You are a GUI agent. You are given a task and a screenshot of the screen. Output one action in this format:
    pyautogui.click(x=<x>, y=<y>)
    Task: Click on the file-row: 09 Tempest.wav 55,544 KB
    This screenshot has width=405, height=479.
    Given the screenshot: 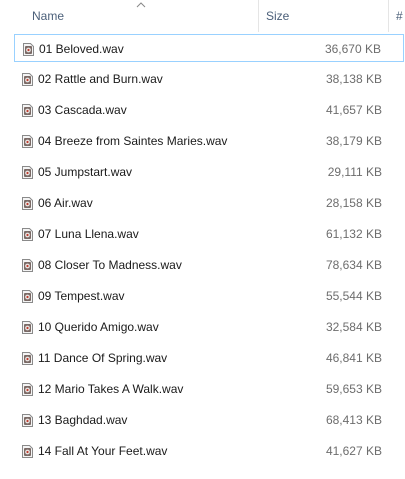 What is the action you would take?
    pyautogui.click(x=209, y=296)
    